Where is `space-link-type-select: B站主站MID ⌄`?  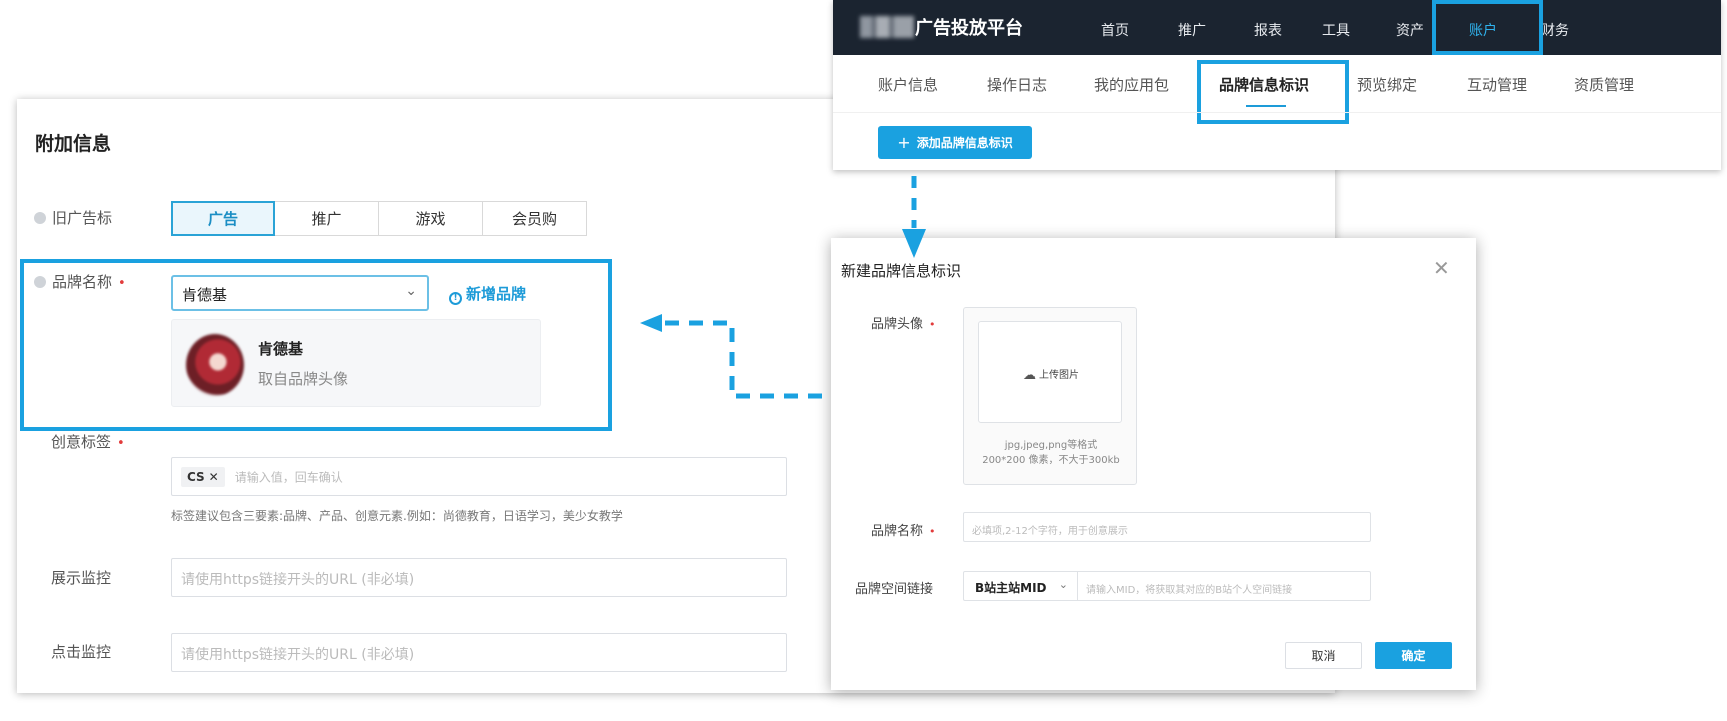 space-link-type-select: B站主站MID ⌄ is located at coordinates (1021, 586).